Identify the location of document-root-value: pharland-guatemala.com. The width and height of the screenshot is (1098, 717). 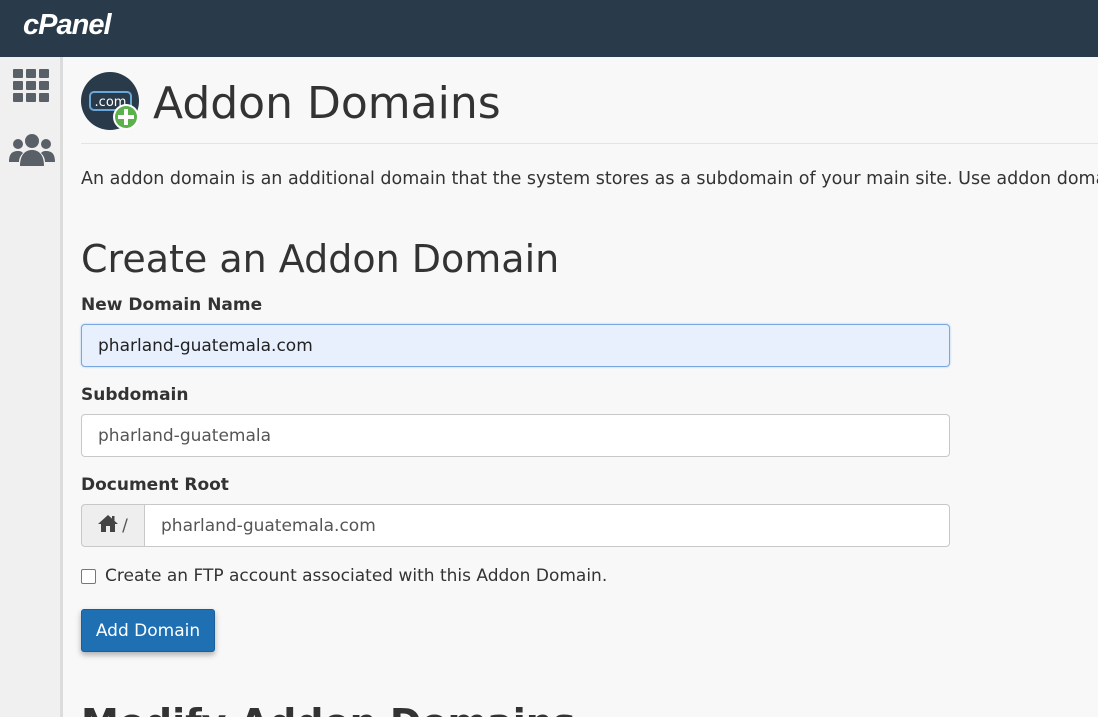
(268, 525).